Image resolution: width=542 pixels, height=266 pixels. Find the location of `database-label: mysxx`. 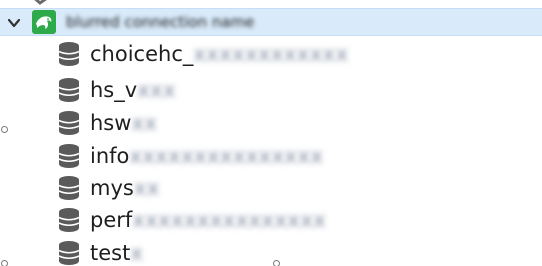

database-label: mysxx is located at coordinates (125, 188).